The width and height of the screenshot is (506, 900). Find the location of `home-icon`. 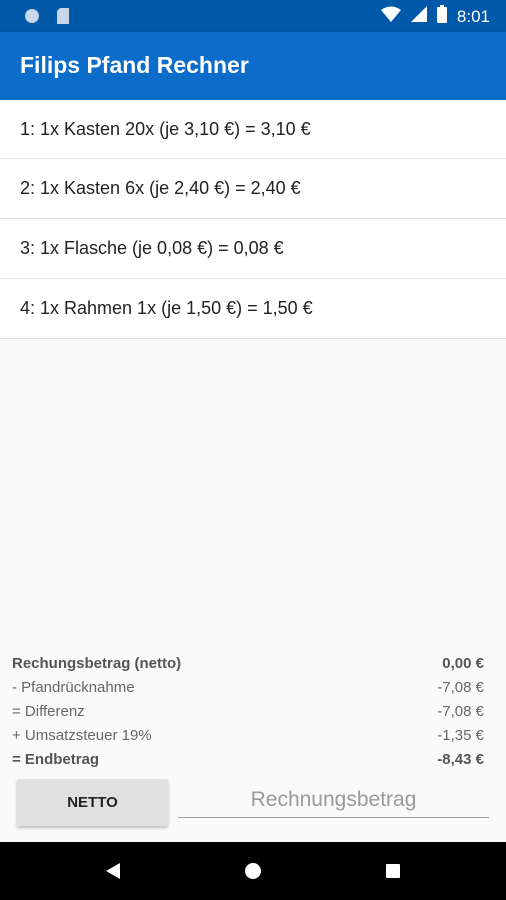

home-icon is located at coordinates (253, 871).